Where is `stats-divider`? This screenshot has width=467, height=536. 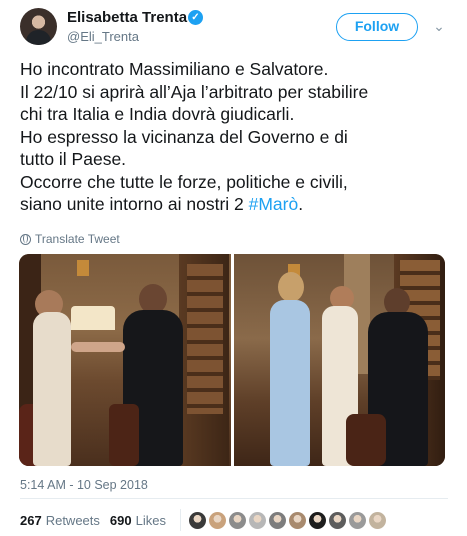 stats-divider is located at coordinates (180, 520).